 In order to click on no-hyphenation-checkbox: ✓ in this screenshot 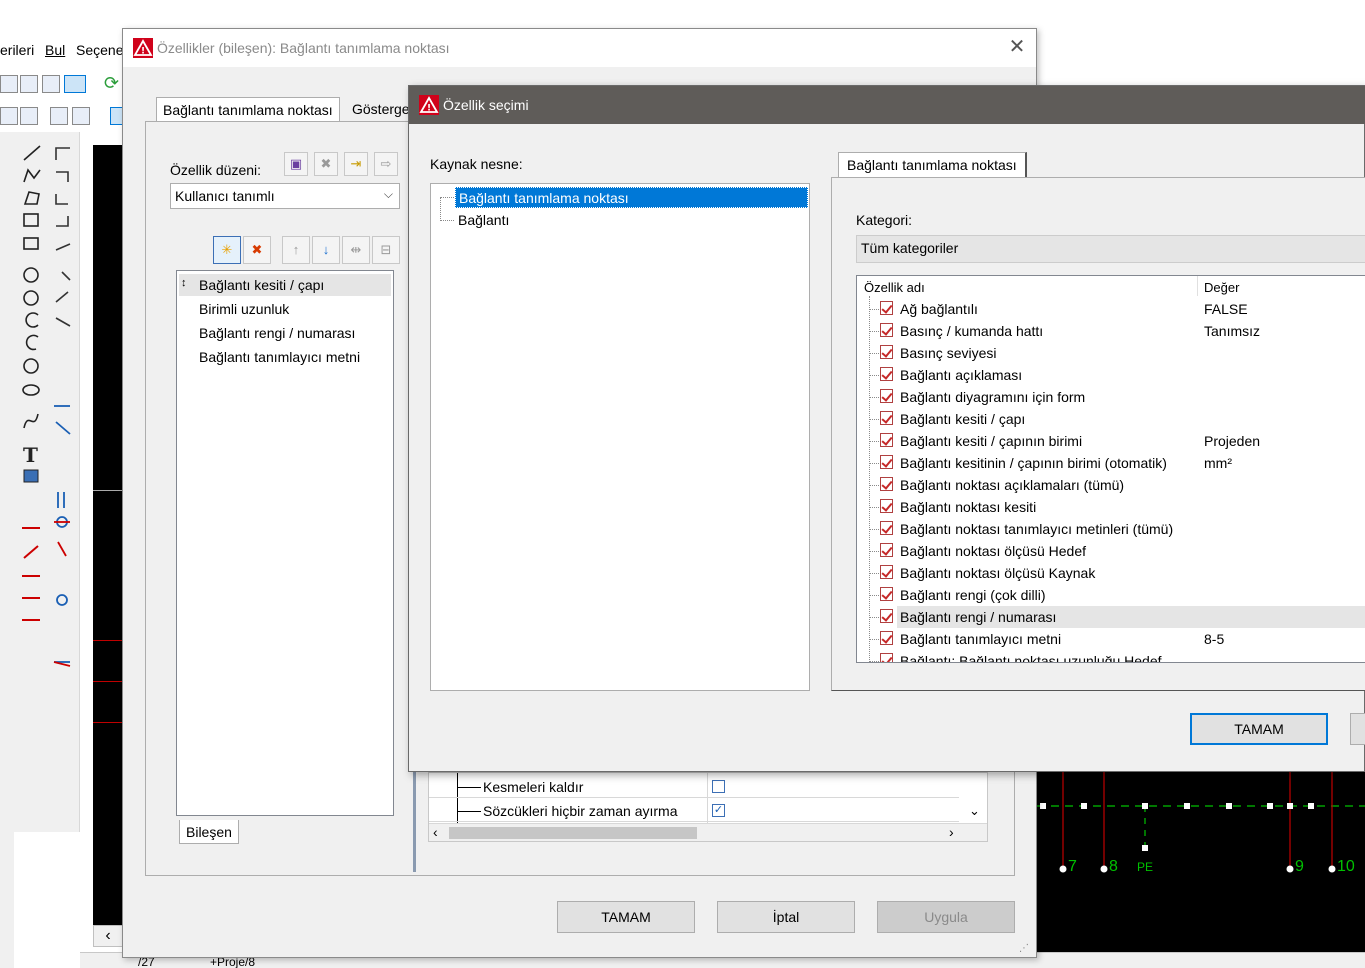, I will do `click(718, 810)`.